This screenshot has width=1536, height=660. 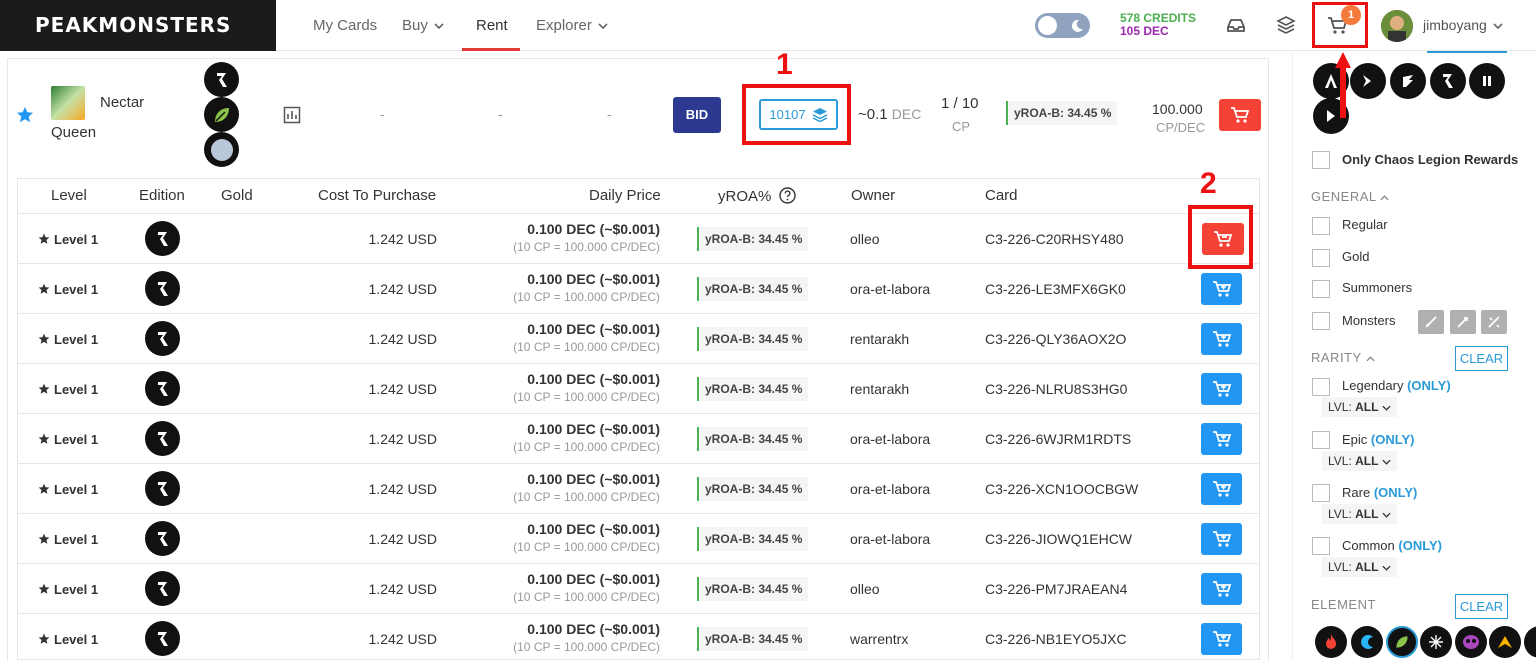 I want to click on rare-level-select: LVL: ALL, so click(x=1359, y=514).